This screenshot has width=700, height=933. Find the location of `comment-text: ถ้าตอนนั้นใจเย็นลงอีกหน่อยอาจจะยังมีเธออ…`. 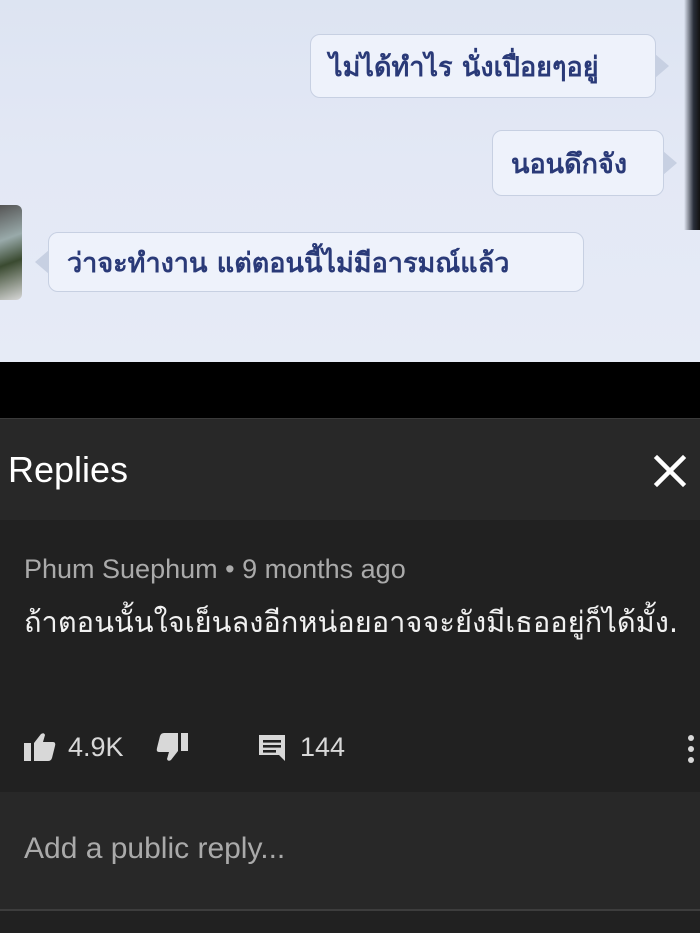

comment-text: ถ้าตอนนั้นใจเย็นลงอีกหน่อยอาจจะยังมีเธออ… is located at coordinates (351, 622).